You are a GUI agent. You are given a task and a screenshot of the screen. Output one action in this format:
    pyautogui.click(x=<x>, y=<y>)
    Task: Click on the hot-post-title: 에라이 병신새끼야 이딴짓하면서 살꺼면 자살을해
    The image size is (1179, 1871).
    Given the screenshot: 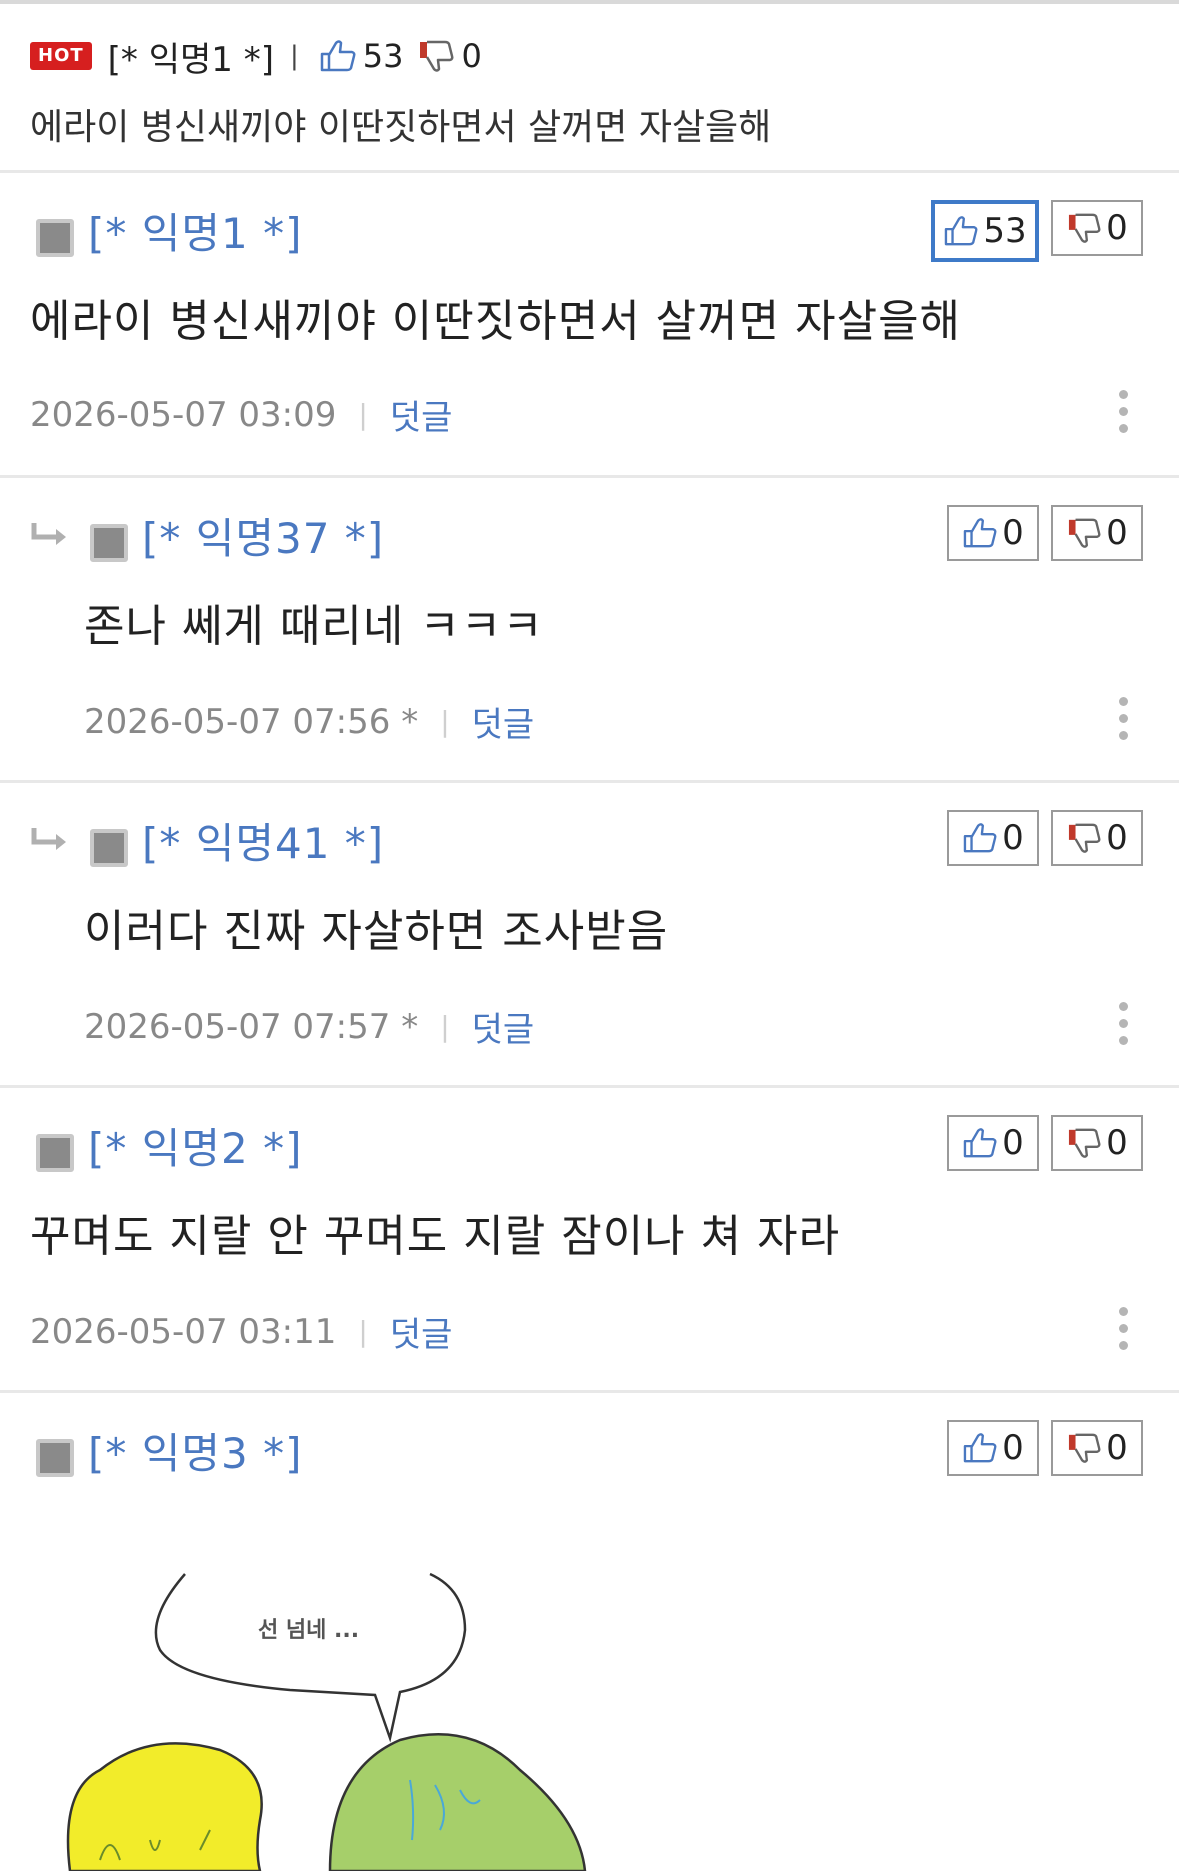 What is the action you would take?
    pyautogui.click(x=590, y=124)
    